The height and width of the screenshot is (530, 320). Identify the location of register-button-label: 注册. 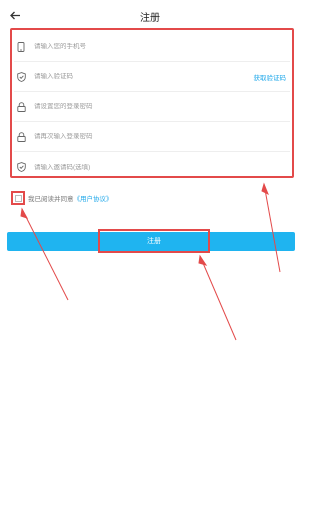
(154, 241).